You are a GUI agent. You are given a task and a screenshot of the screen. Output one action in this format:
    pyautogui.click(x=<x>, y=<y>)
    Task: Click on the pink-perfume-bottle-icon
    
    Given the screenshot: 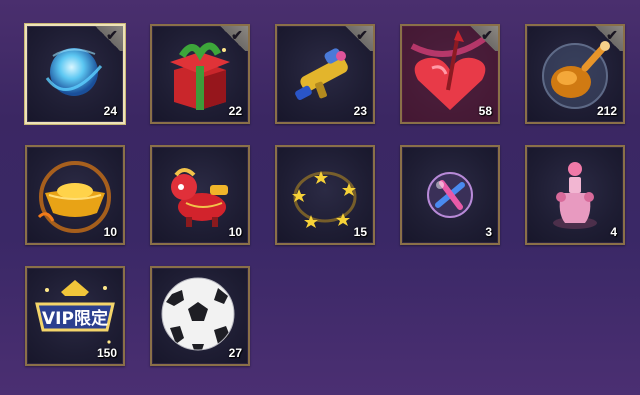 What is the action you would take?
    pyautogui.click(x=575, y=195)
    